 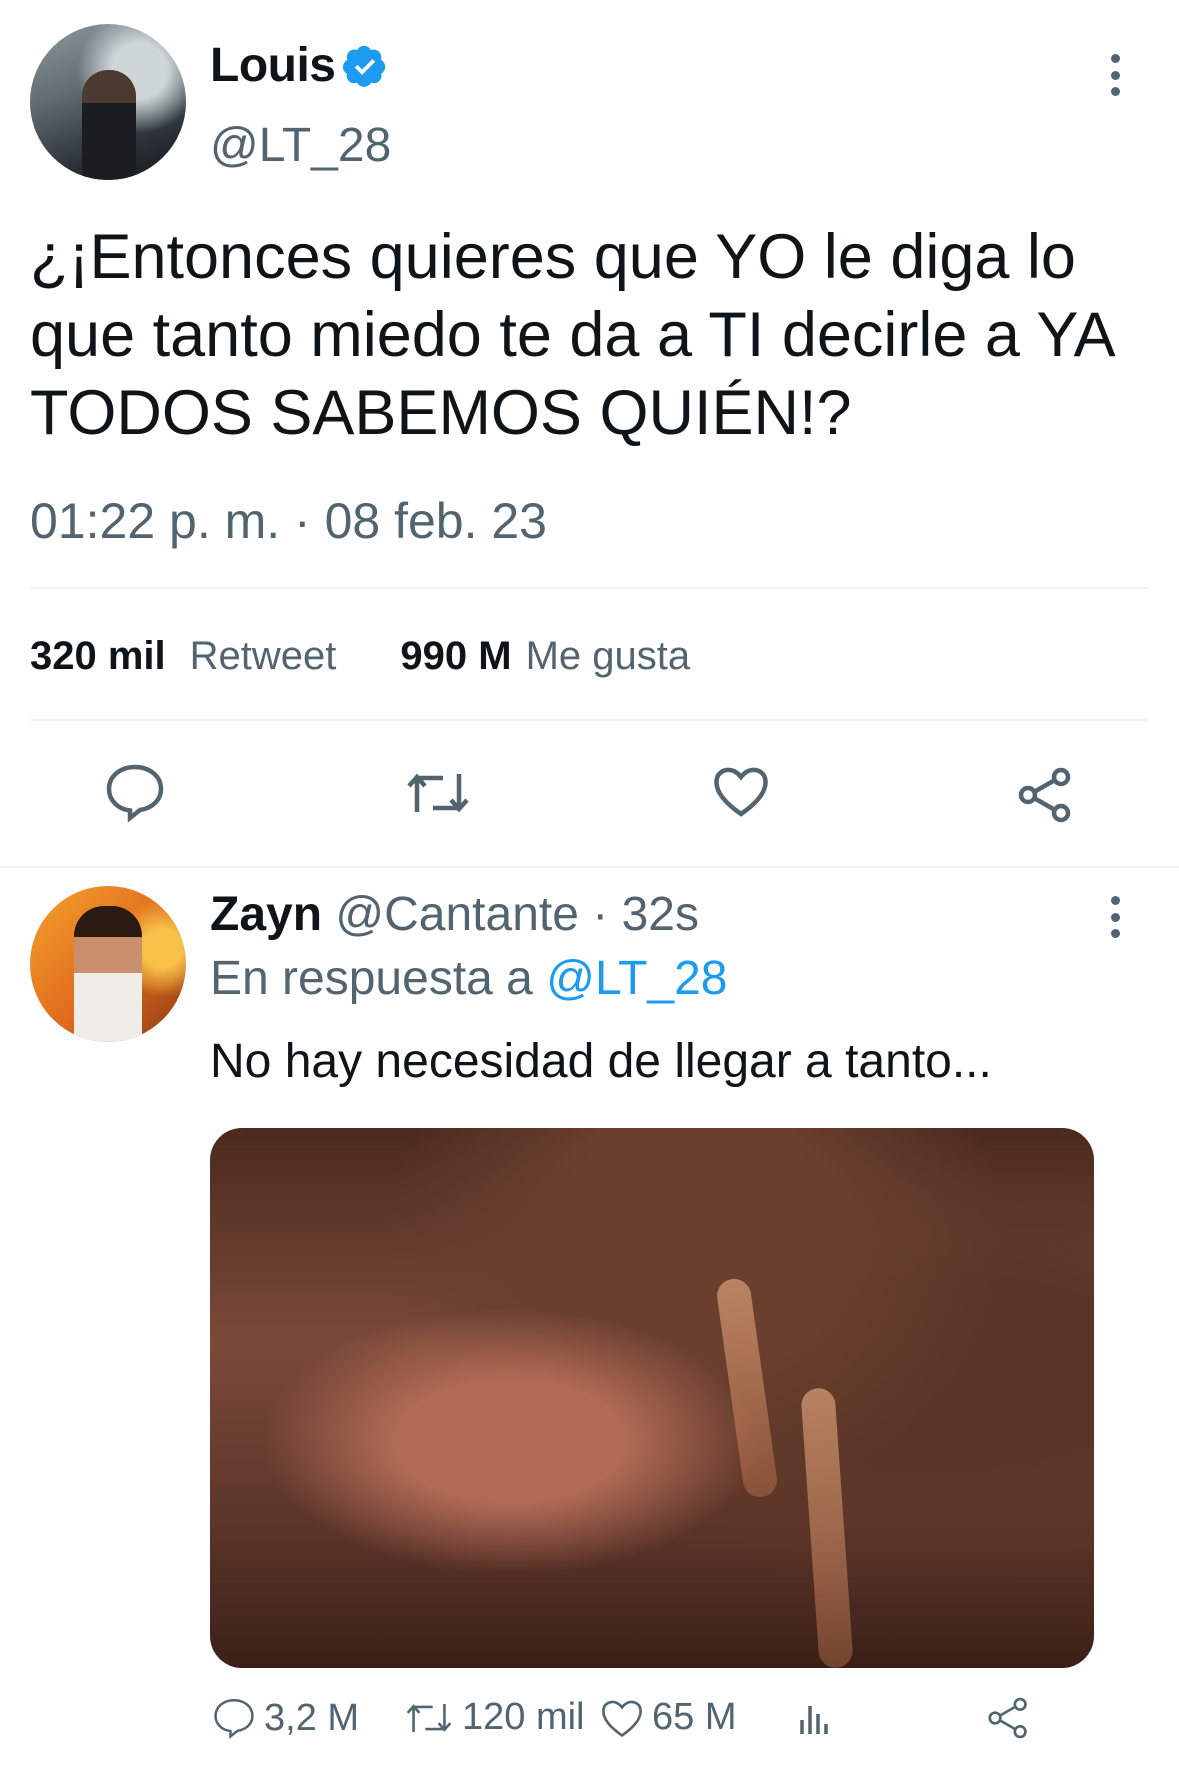 I want to click on tweet-timestamp: 01:22 p. m. · 08 feb. 23, so click(x=288, y=521).